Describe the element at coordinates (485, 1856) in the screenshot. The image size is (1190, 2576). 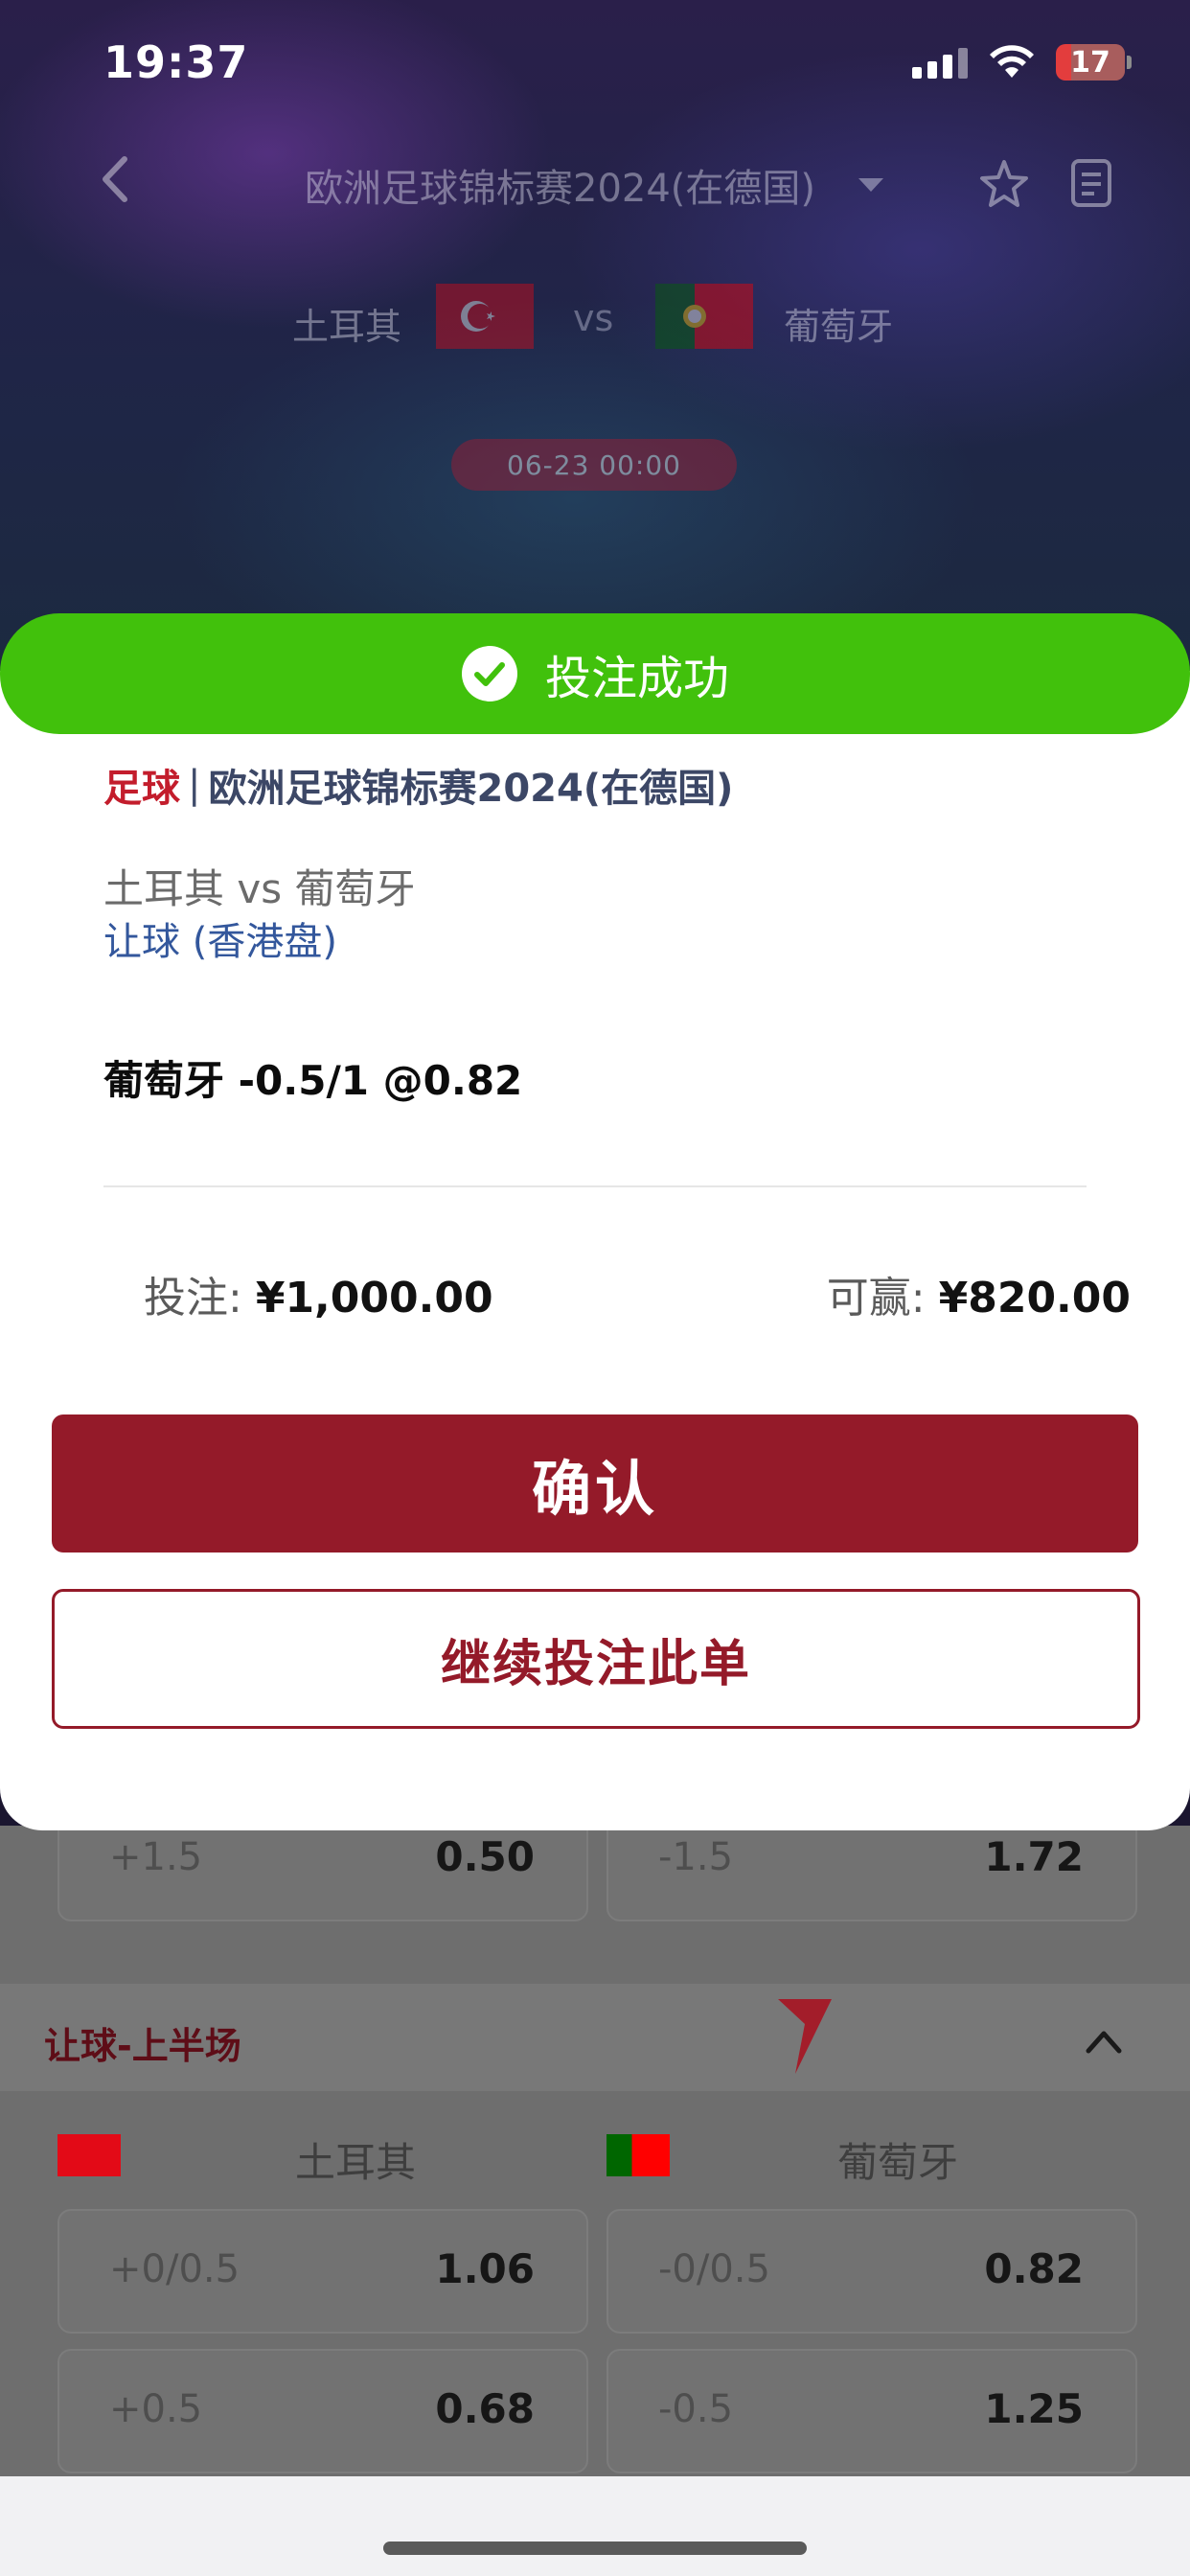
I see `odds-value: 0.50` at that location.